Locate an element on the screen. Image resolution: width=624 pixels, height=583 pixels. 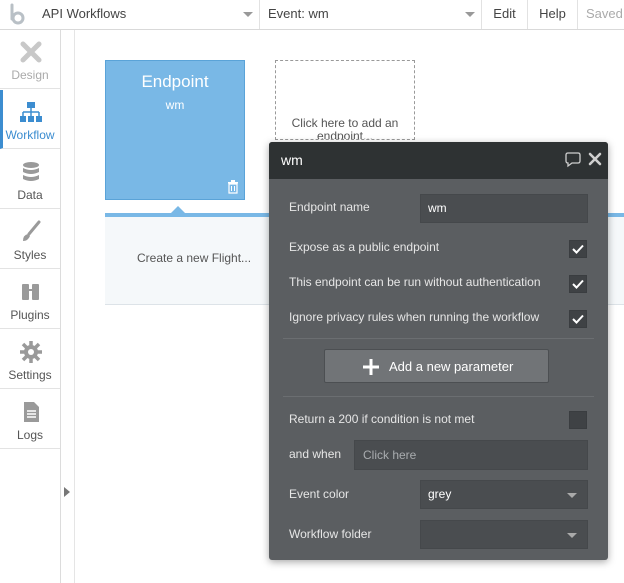
plus-icon is located at coordinates (371, 367).